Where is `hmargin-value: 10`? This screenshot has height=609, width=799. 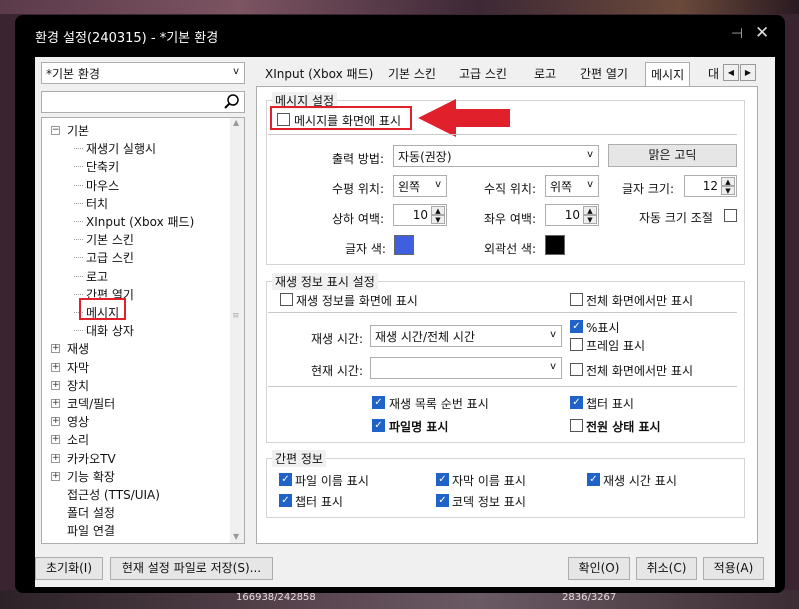 hmargin-value: 10 is located at coordinates (572, 215).